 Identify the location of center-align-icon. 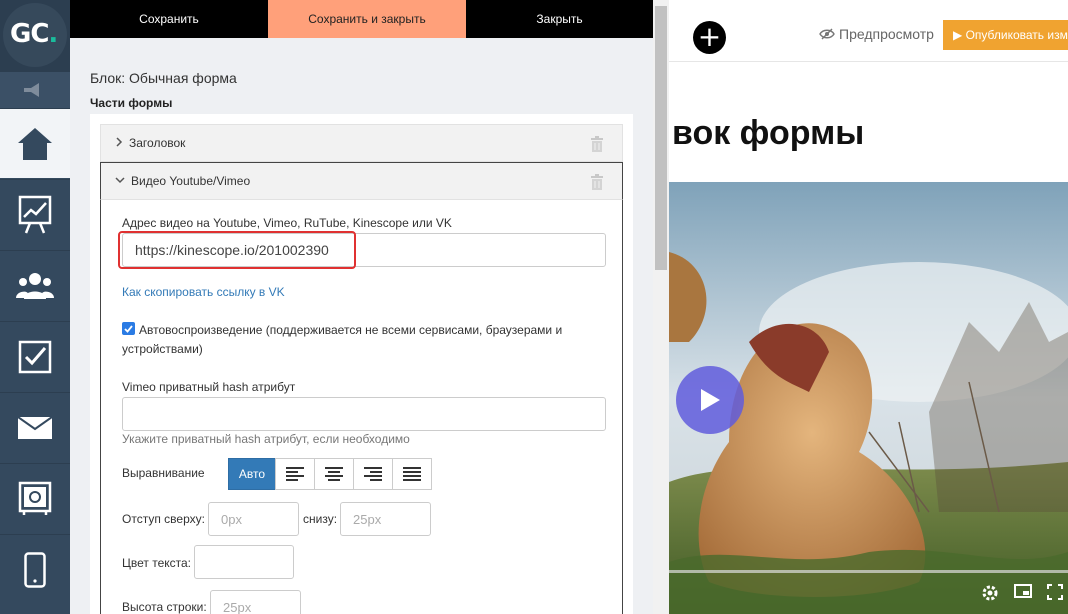
(334, 474).